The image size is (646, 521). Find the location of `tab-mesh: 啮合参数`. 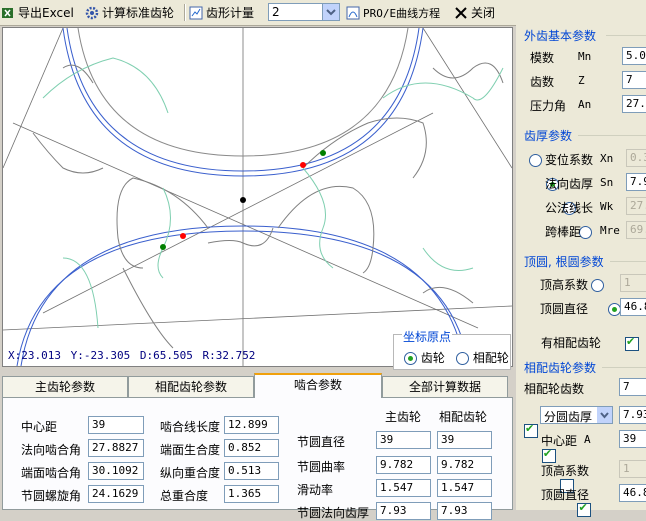

tab-mesh: 啮合参数 is located at coordinates (318, 385).